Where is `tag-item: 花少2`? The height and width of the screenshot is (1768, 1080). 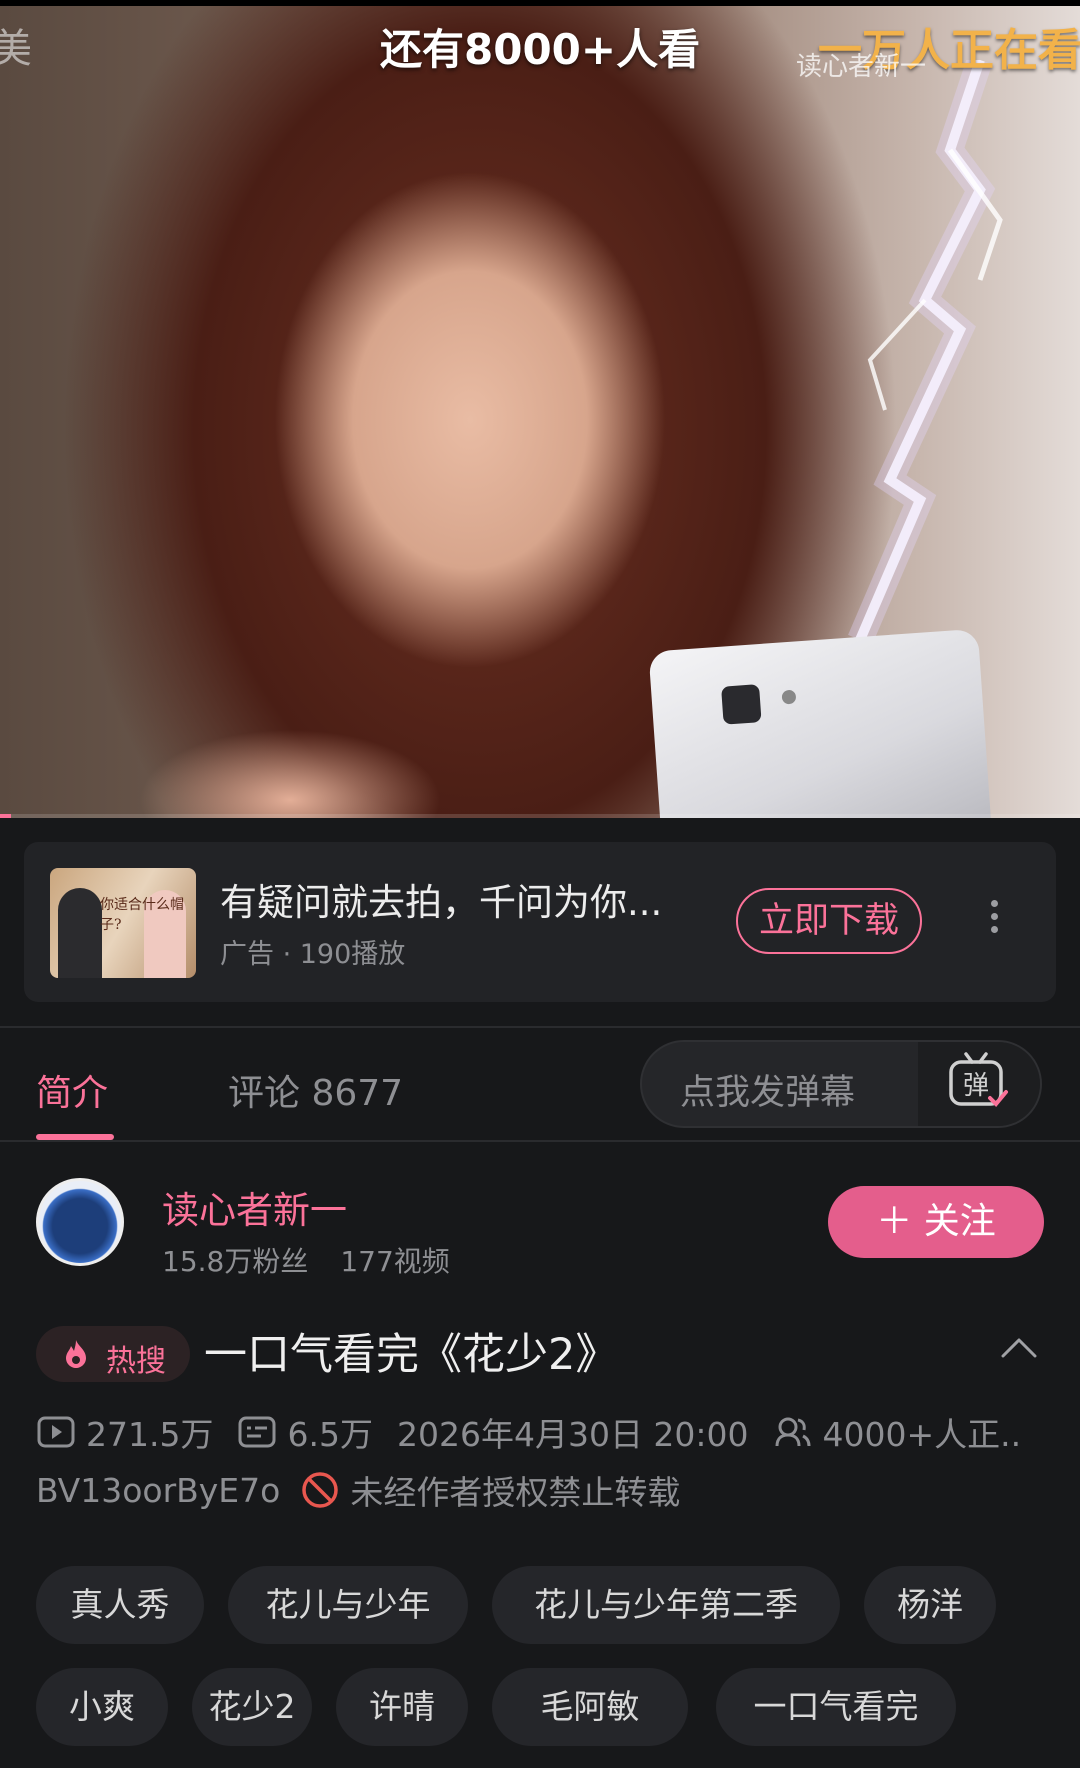
tag-item: 花少2 is located at coordinates (252, 1707).